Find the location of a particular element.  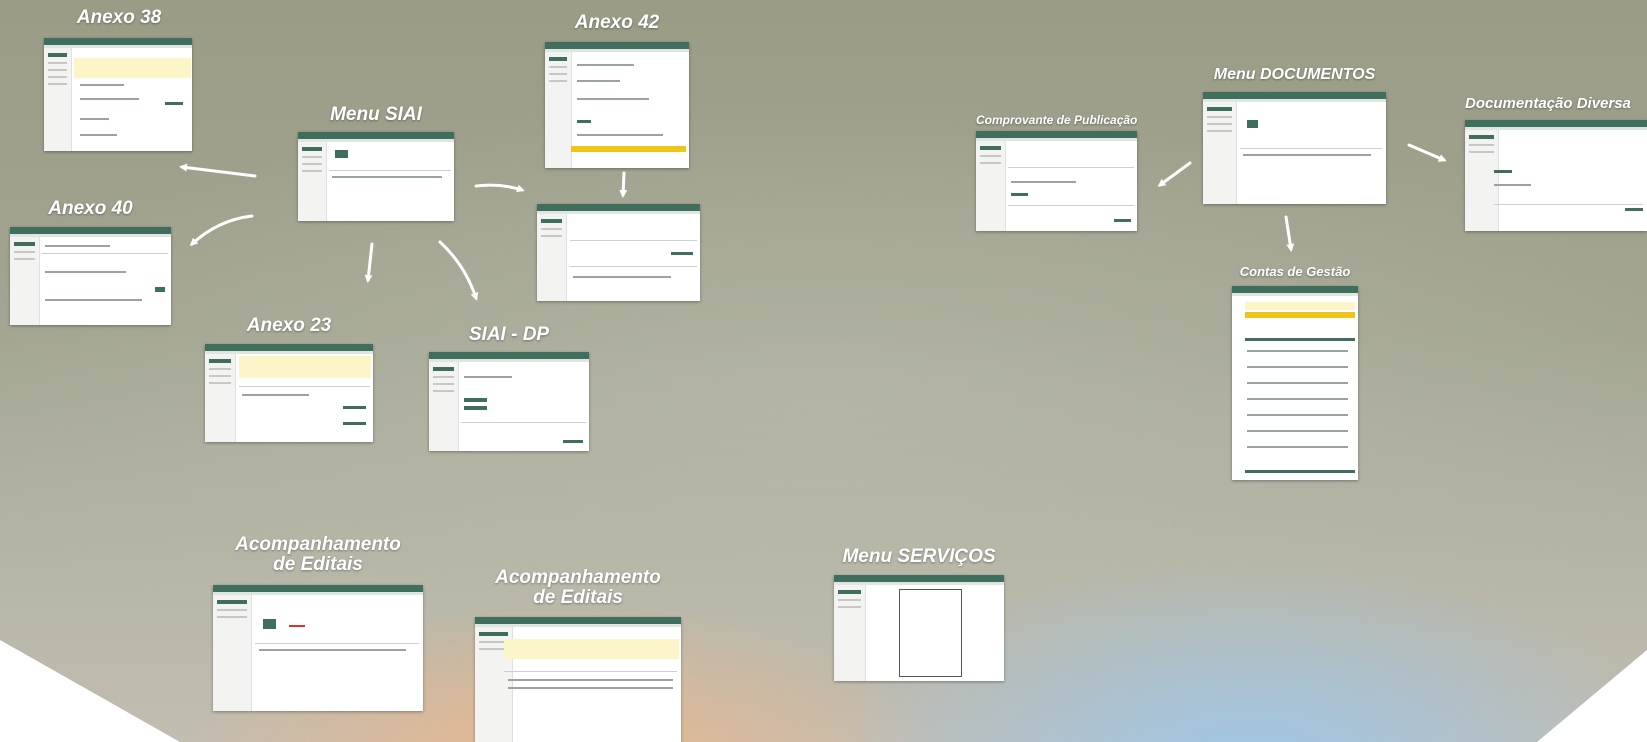

screenshot-menu-documentos is located at coordinates (1294, 148).